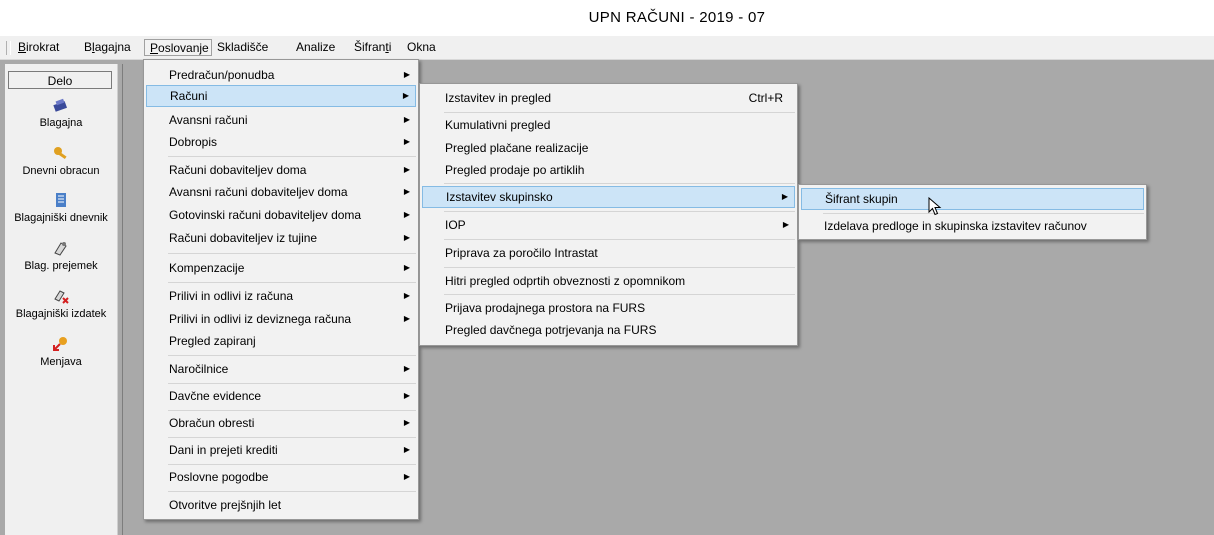  I want to click on sidebar-item-blagajna: Blagajna, so click(61, 113).